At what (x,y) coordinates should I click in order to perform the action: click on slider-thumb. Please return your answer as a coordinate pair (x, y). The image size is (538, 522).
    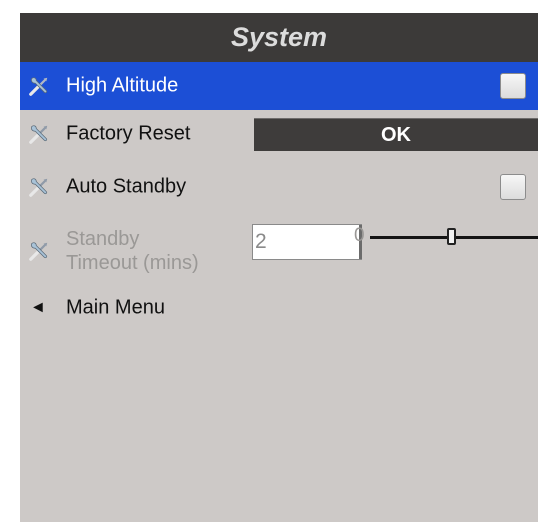
    Looking at the image, I should click on (451, 236).